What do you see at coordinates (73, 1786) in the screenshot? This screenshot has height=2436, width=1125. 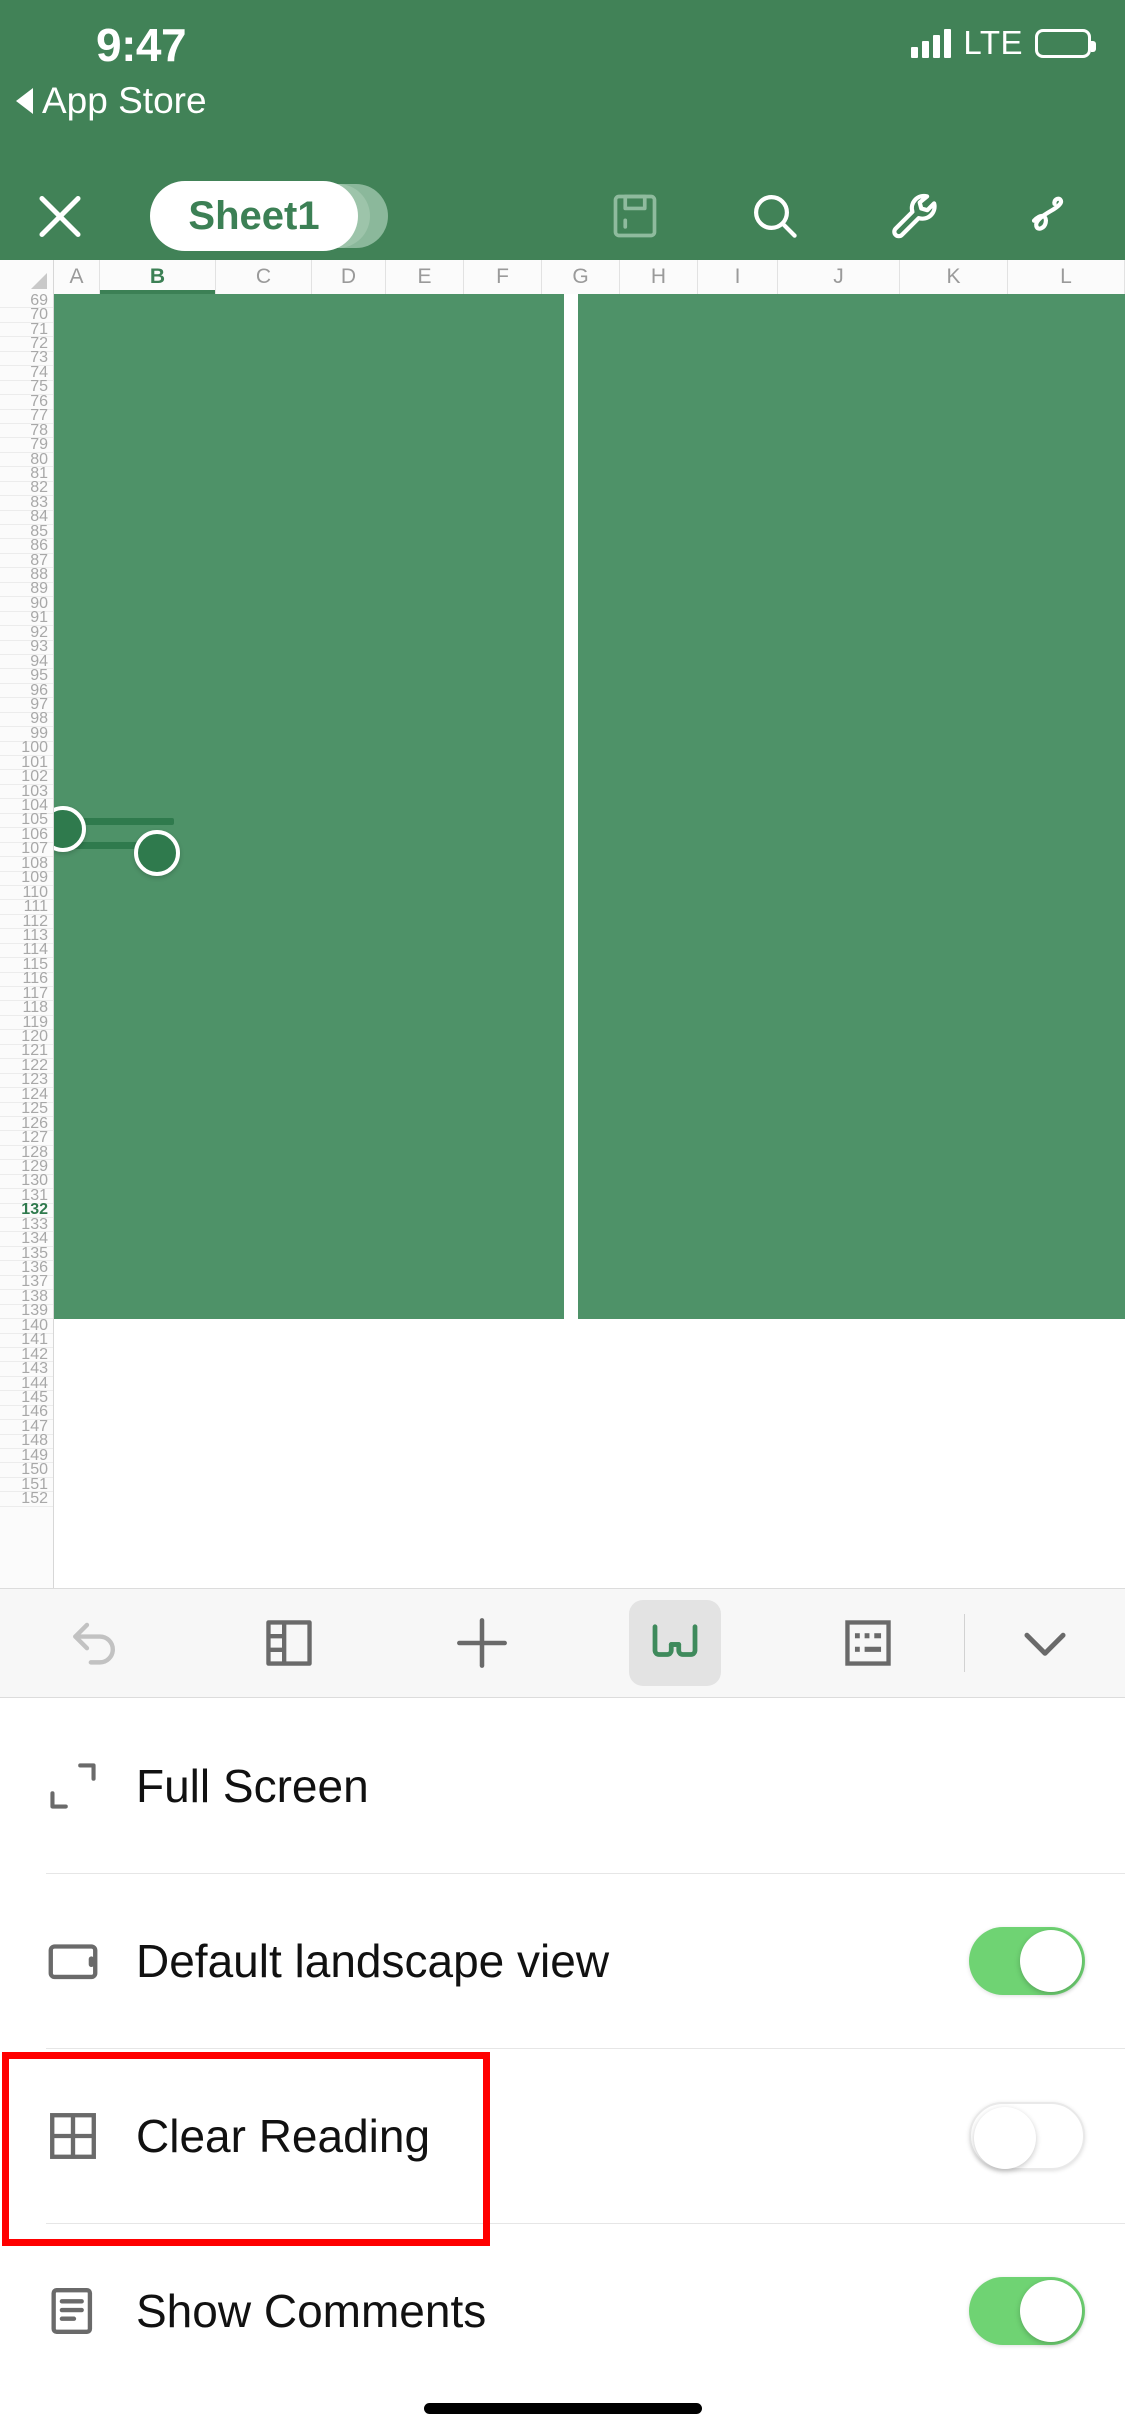 I see `fullscreen-icon` at bounding box center [73, 1786].